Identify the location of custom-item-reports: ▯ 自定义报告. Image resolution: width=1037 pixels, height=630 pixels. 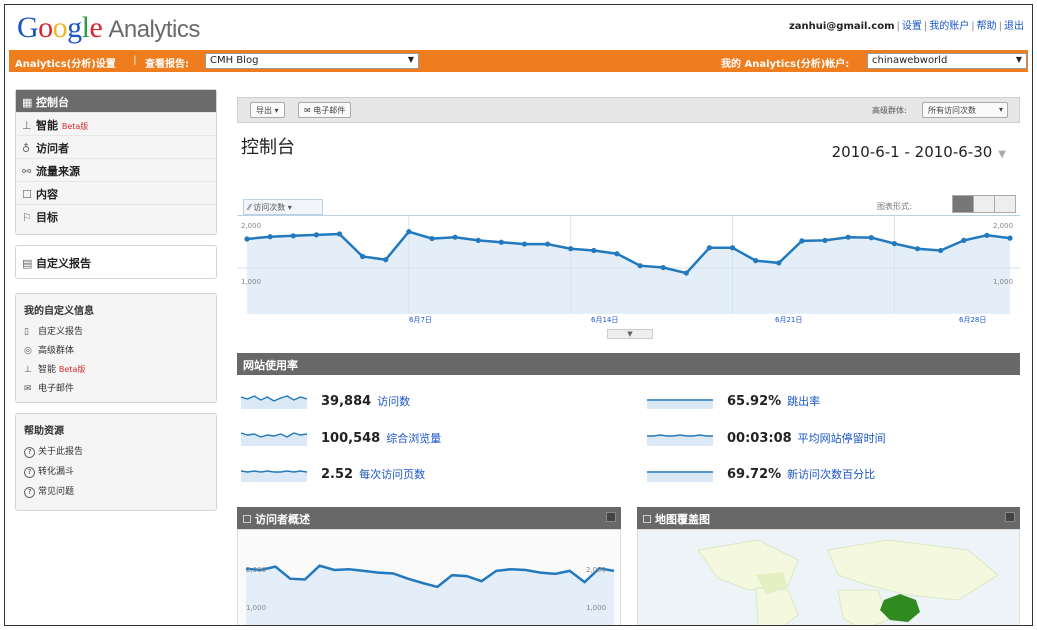
(116, 330).